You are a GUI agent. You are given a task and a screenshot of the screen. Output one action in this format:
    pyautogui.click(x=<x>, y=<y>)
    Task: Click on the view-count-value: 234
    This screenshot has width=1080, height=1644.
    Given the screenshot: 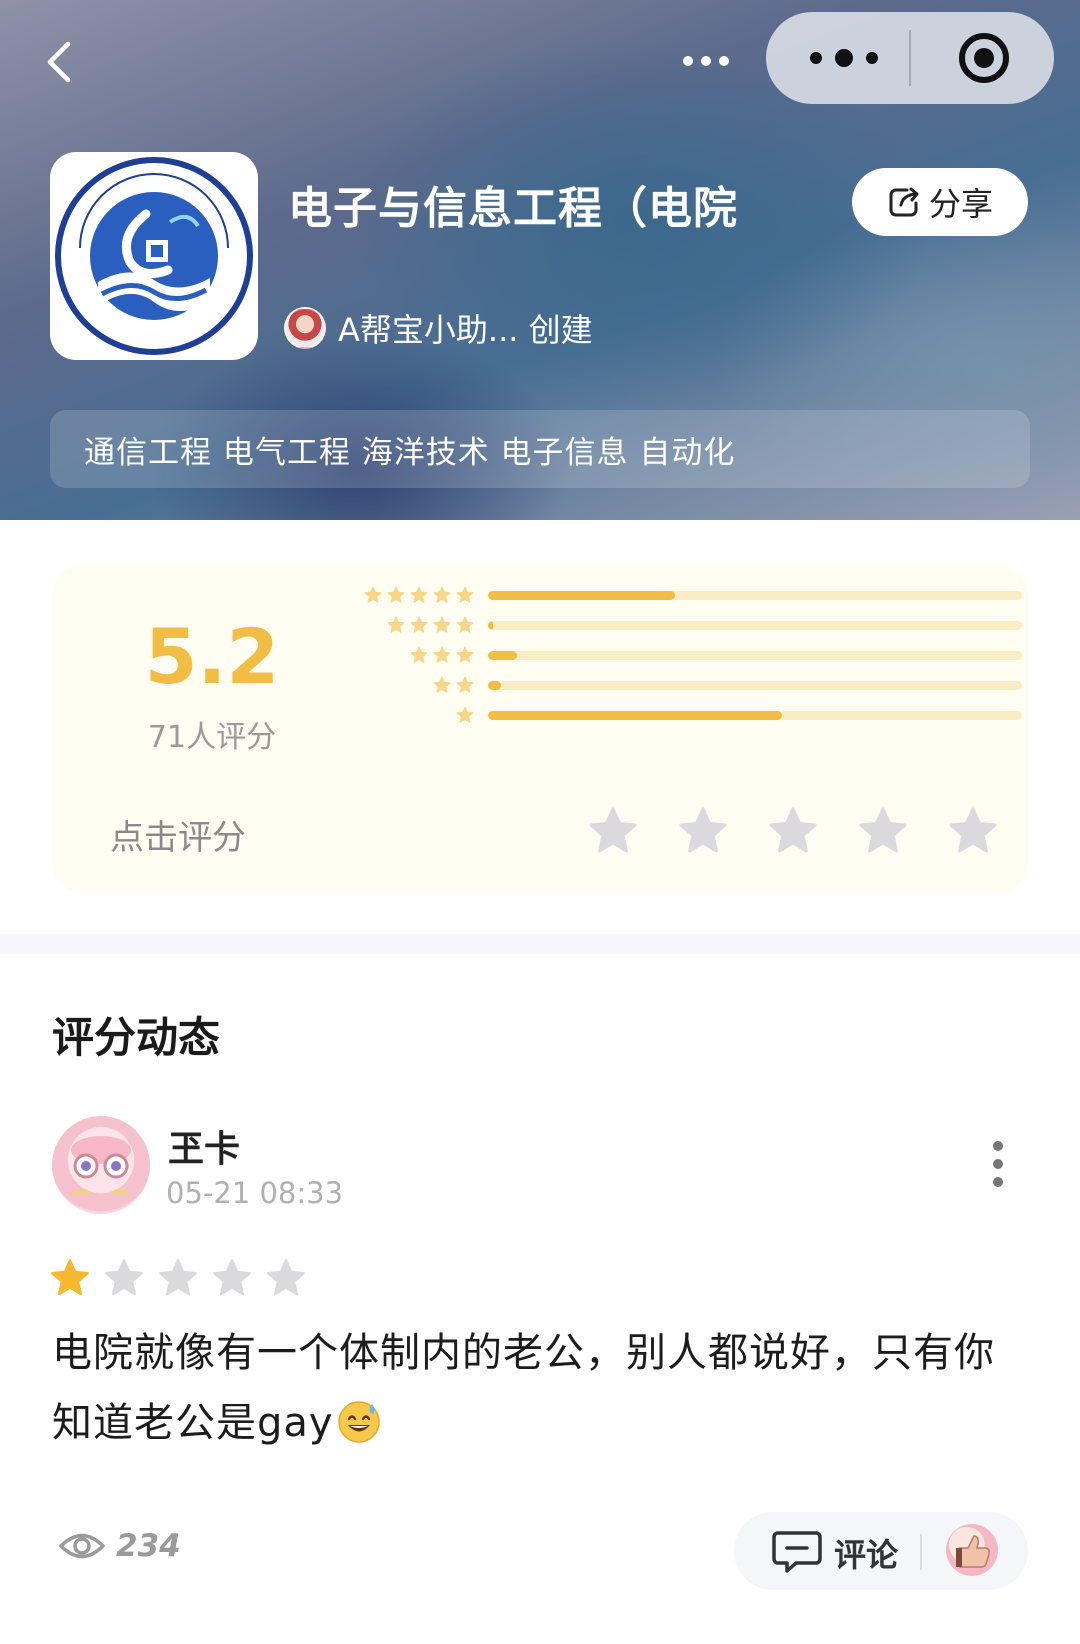 What is the action you would take?
    pyautogui.click(x=148, y=1546)
    